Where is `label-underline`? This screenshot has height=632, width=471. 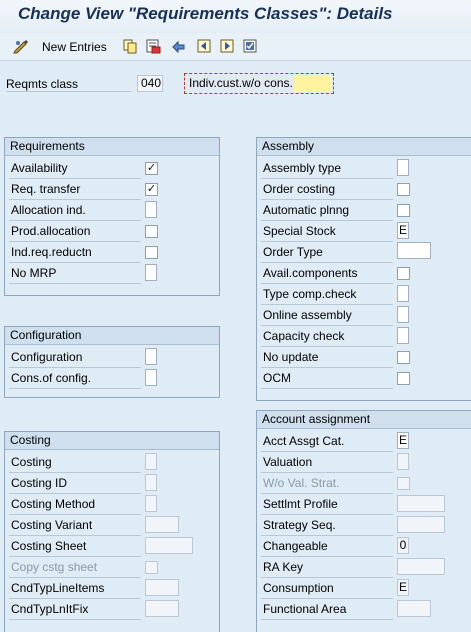 label-underline is located at coordinates (68, 91).